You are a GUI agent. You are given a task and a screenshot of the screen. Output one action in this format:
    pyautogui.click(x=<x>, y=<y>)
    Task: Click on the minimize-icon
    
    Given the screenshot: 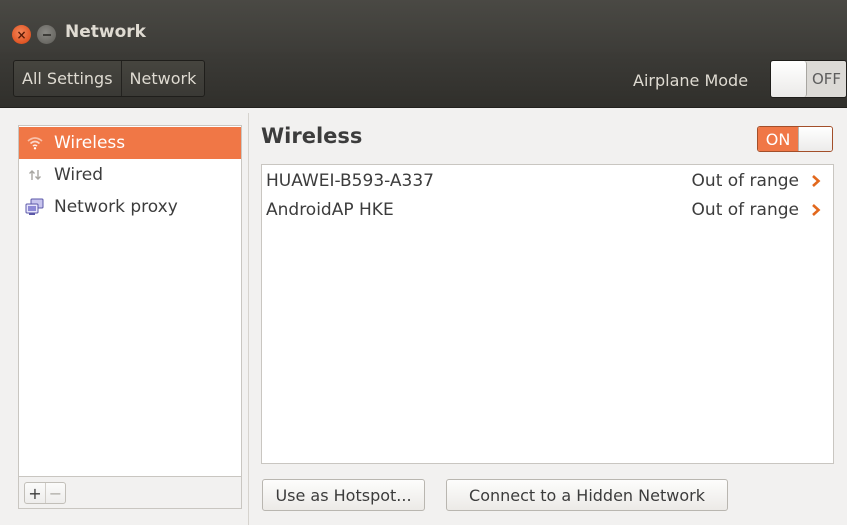 What is the action you would take?
    pyautogui.click(x=46, y=34)
    